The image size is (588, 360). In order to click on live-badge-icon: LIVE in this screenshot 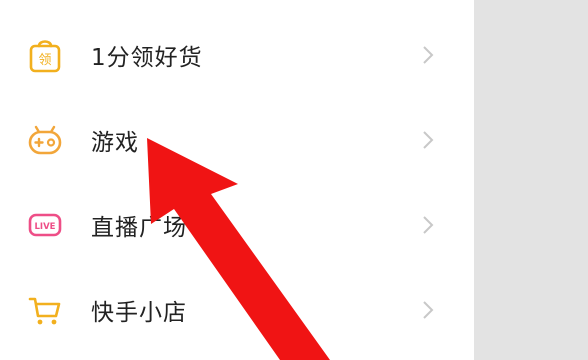, I will do `click(45, 225)`.